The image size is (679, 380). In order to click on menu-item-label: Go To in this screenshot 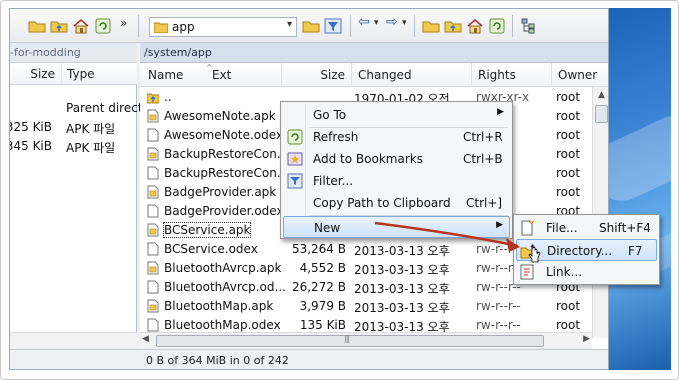, I will do `click(330, 115)`.